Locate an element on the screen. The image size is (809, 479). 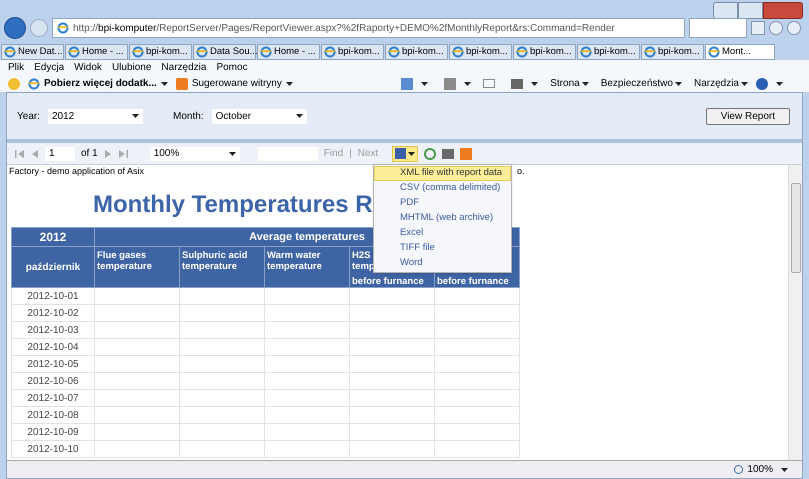
next-page-icon is located at coordinates (108, 154).